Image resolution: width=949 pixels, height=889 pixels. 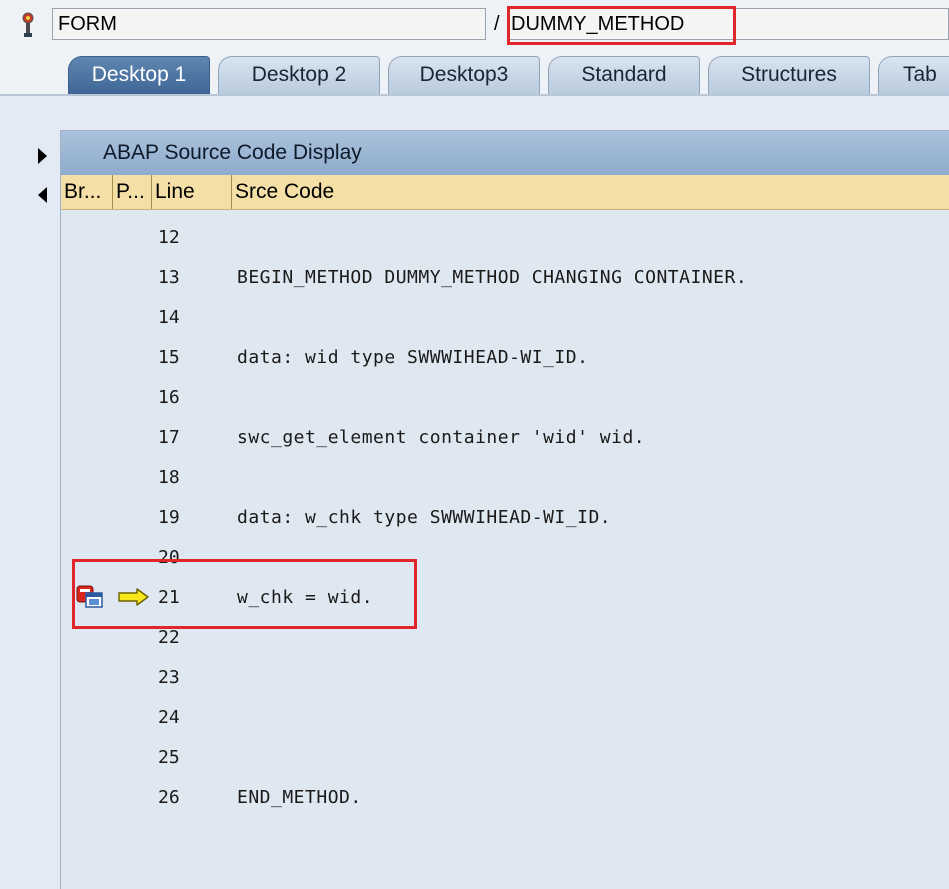 What do you see at coordinates (624, 75) in the screenshot?
I see `tab-standard: Standard` at bounding box center [624, 75].